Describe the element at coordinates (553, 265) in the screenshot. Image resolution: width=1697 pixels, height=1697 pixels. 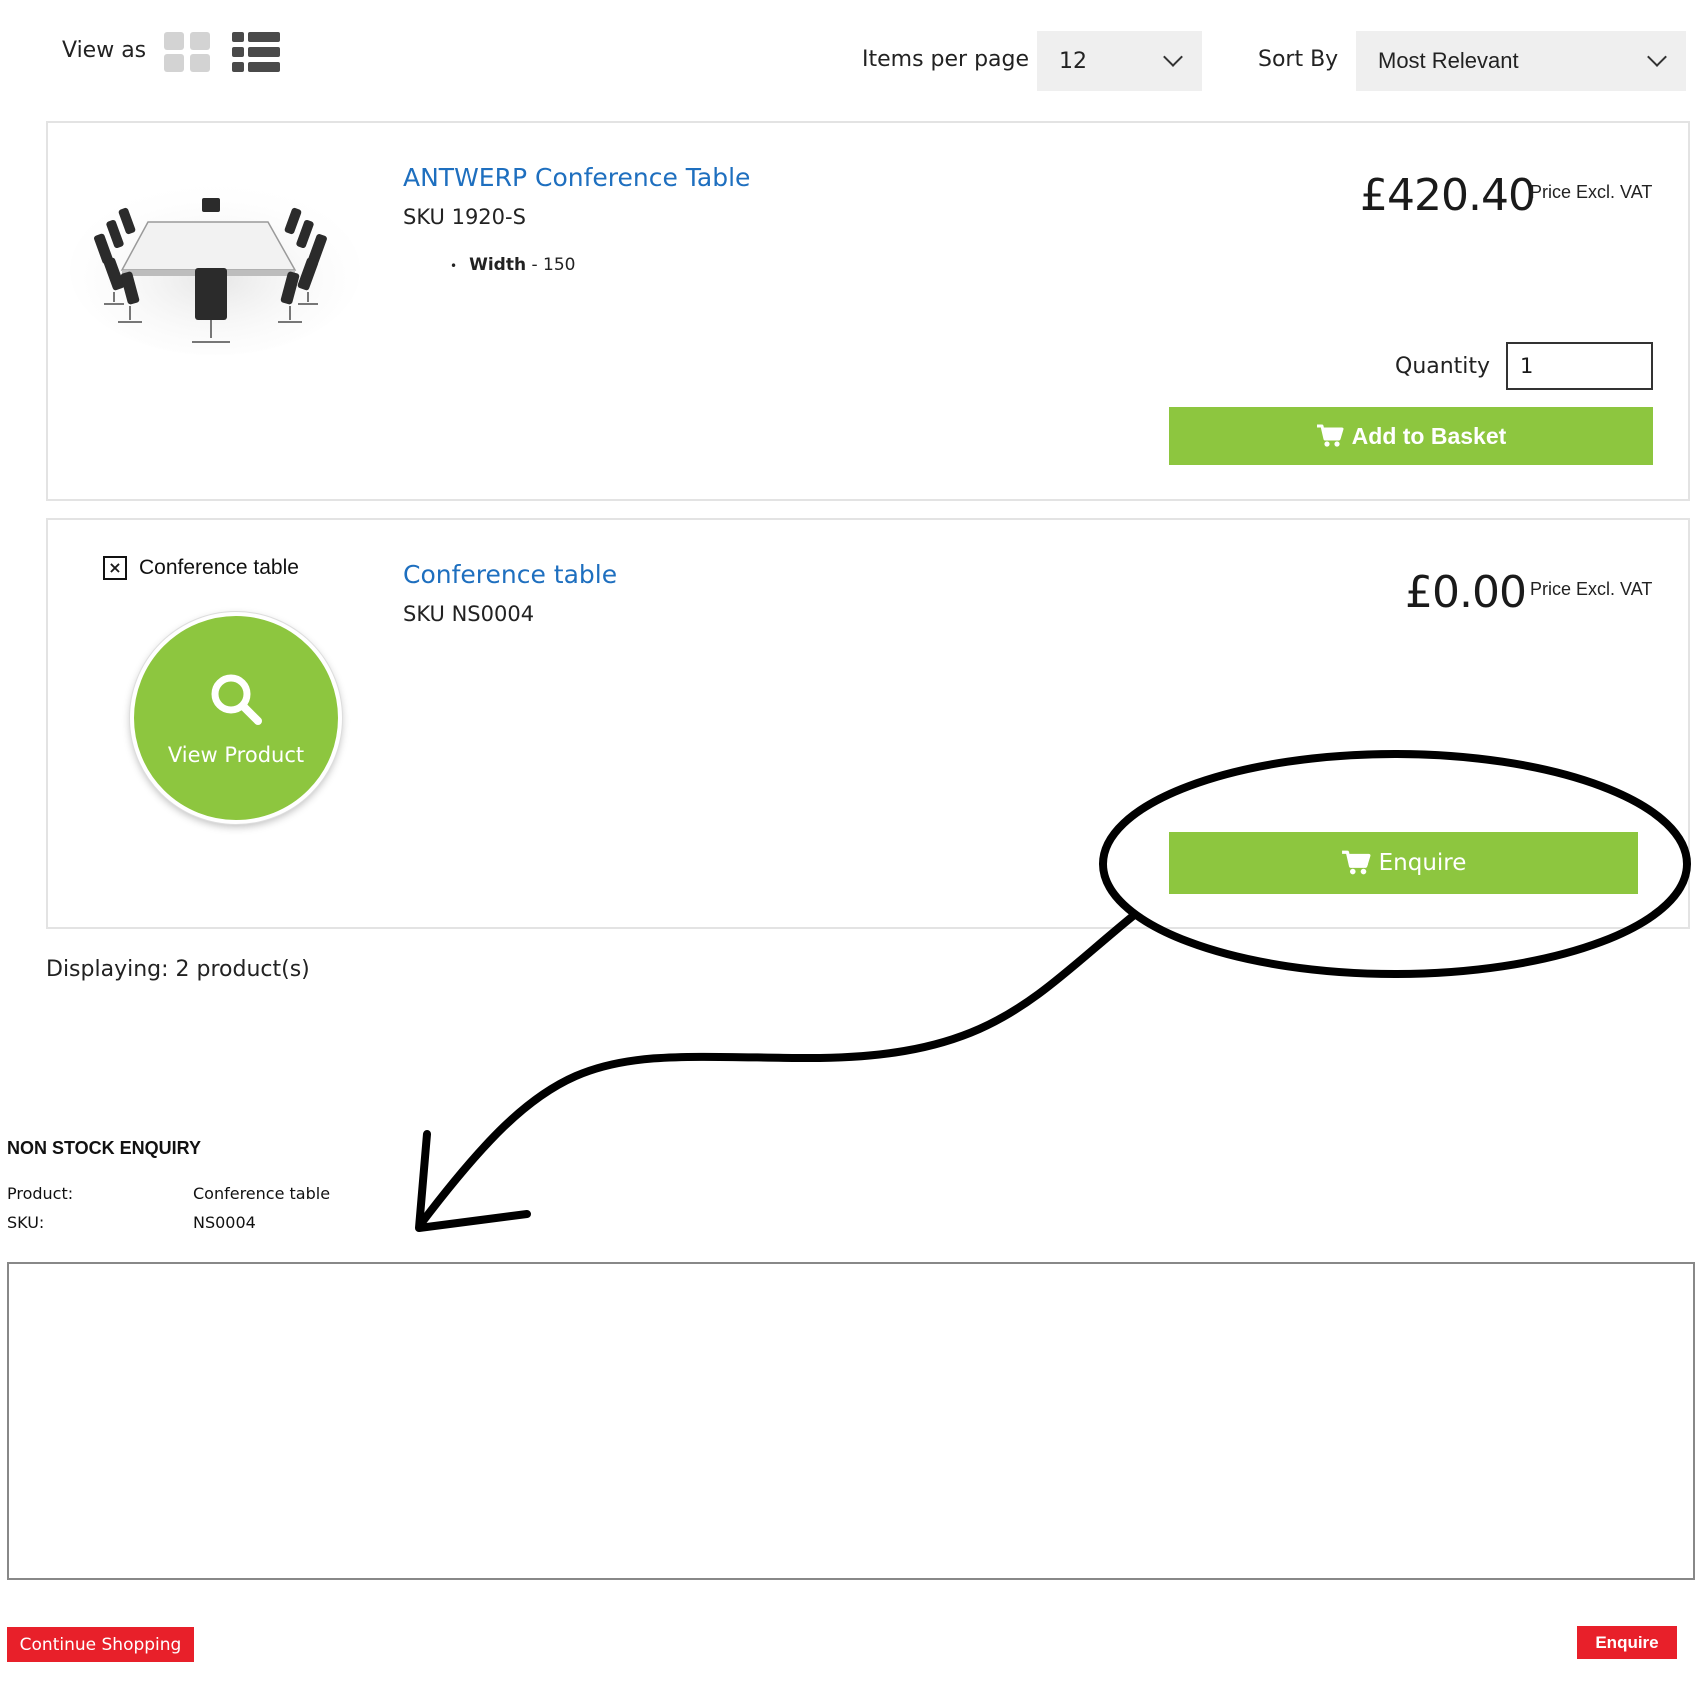
I see `spec-value: - 150` at that location.